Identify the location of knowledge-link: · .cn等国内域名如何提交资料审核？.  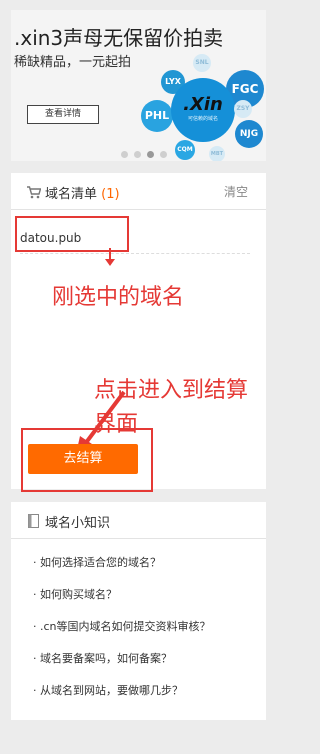
(122, 634).